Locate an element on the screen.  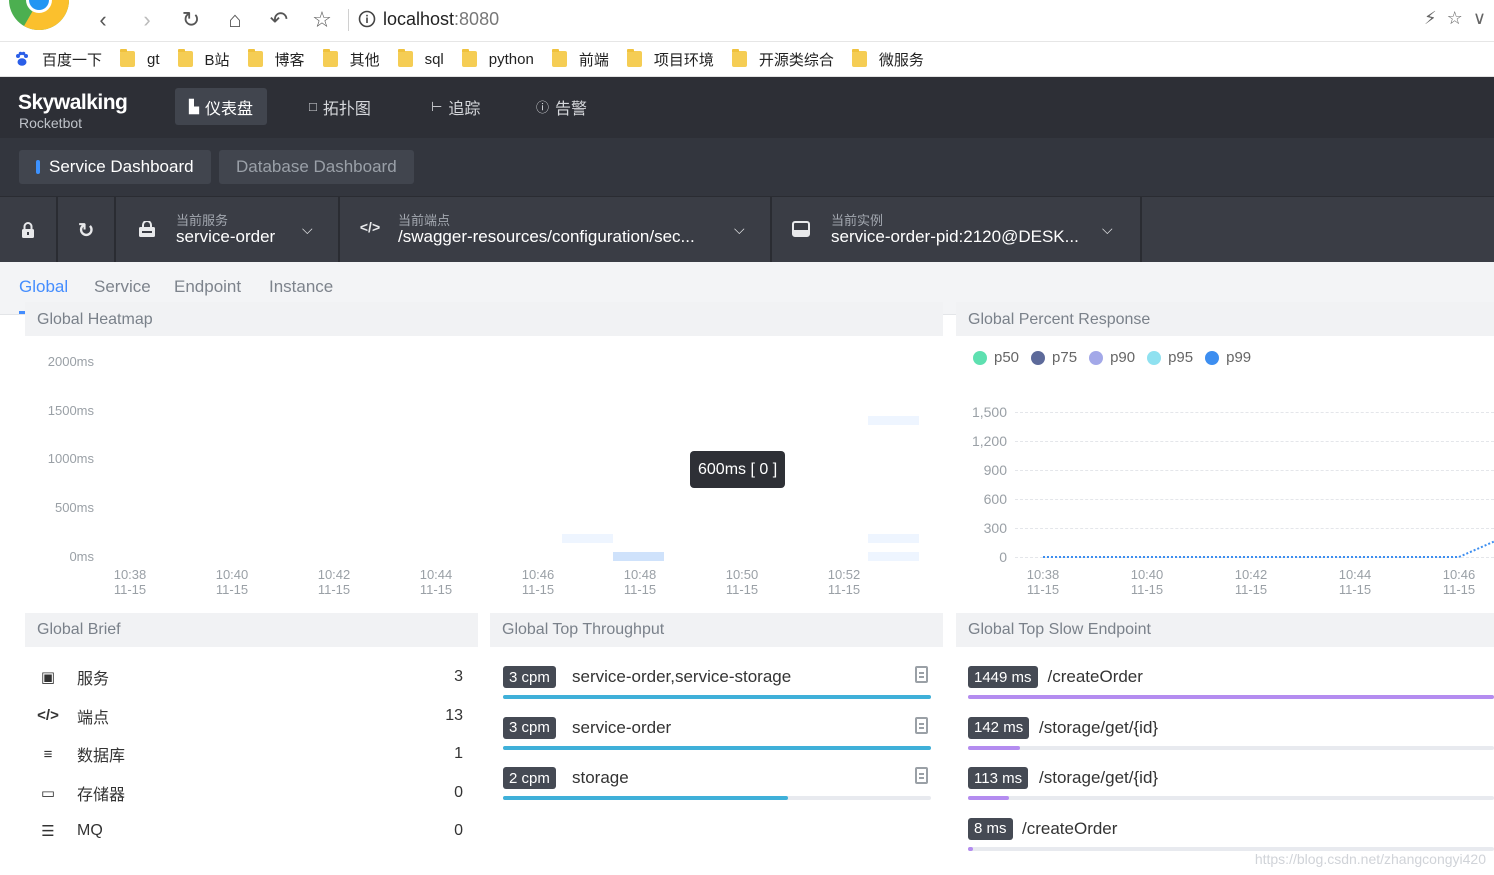
slow-endpoint-row: 142 ms/storage/get/{id} is located at coordinates (1228, 728).